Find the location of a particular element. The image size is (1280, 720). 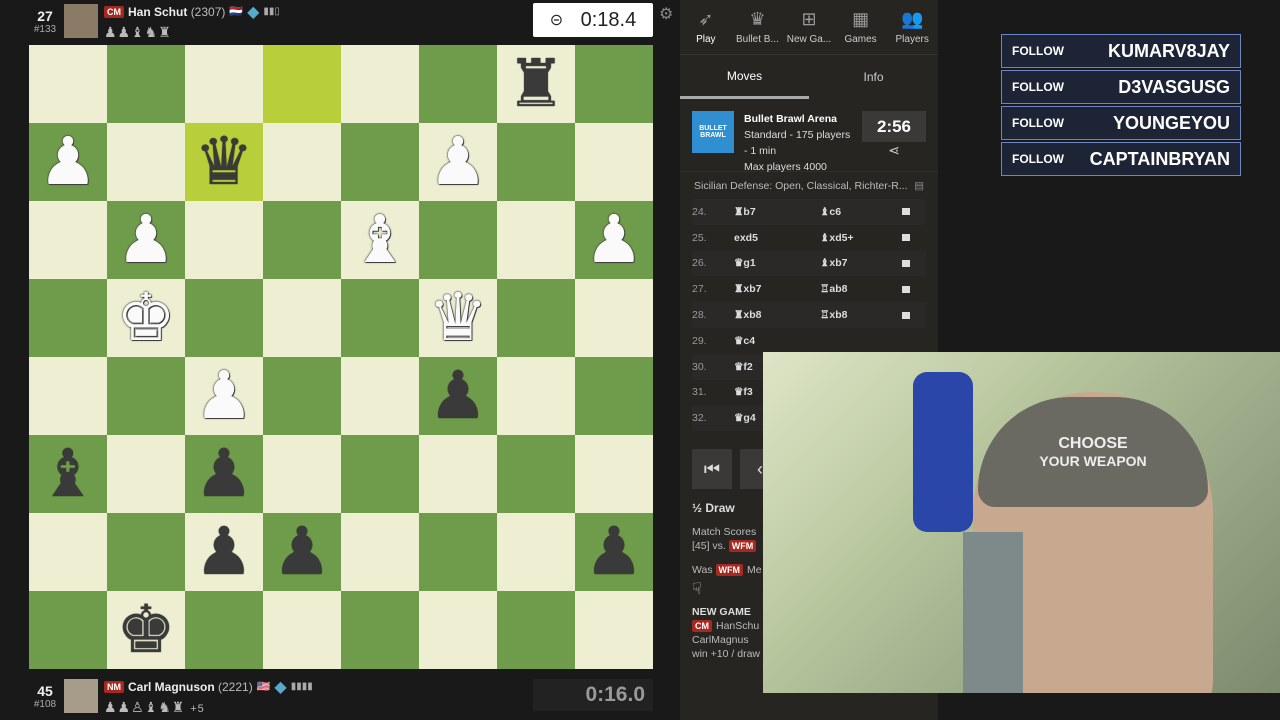

square: ♜ is located at coordinates (536, 84).